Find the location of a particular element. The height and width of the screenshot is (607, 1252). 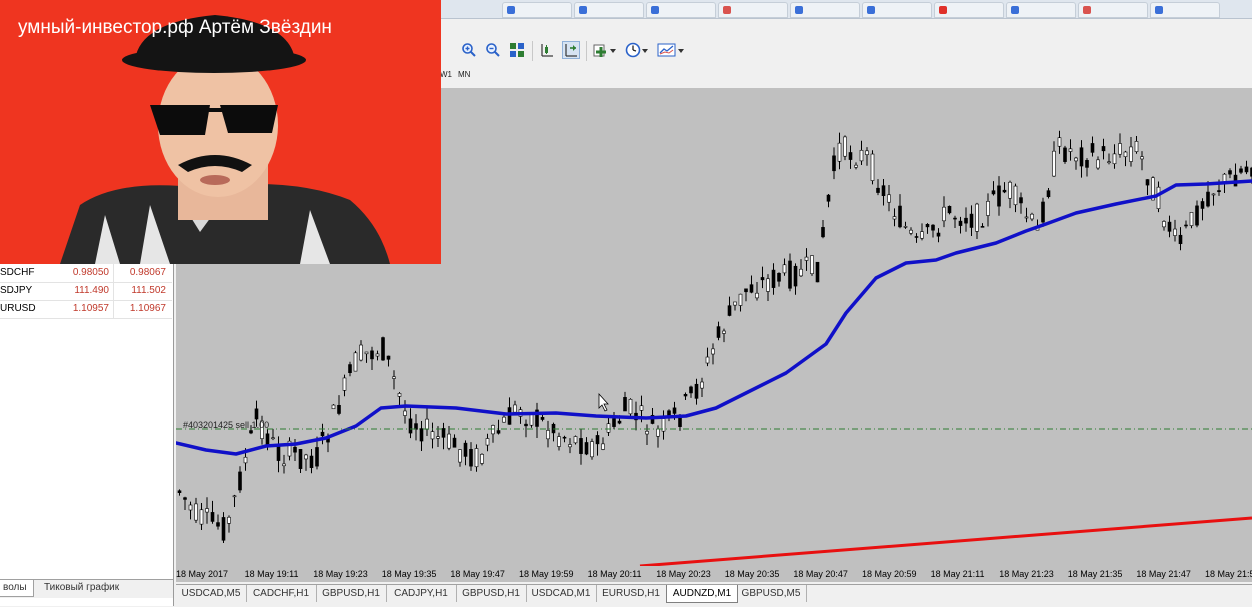

toolbar-separator is located at coordinates (532, 51).